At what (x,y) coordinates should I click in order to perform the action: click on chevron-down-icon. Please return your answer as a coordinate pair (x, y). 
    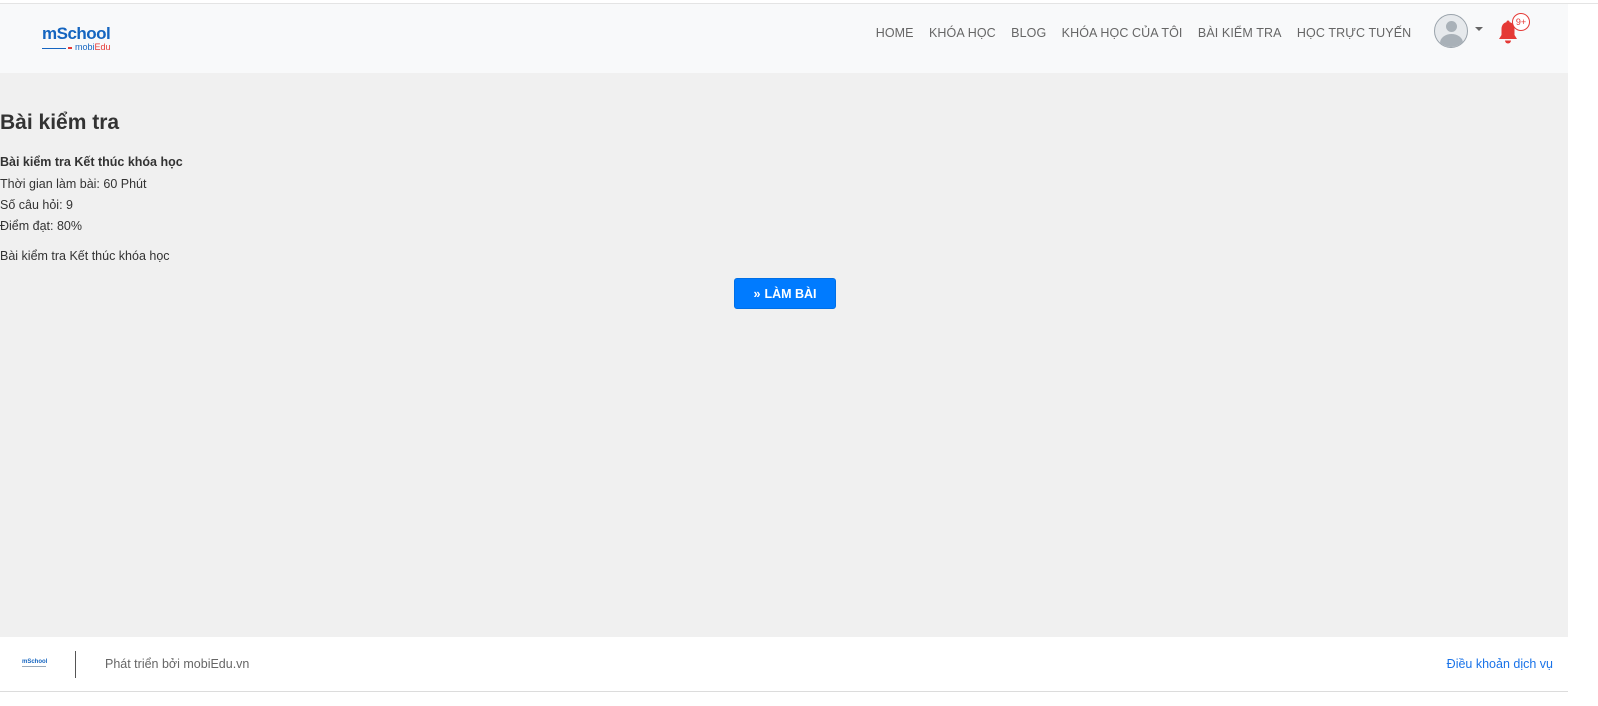
    Looking at the image, I should click on (1479, 29).